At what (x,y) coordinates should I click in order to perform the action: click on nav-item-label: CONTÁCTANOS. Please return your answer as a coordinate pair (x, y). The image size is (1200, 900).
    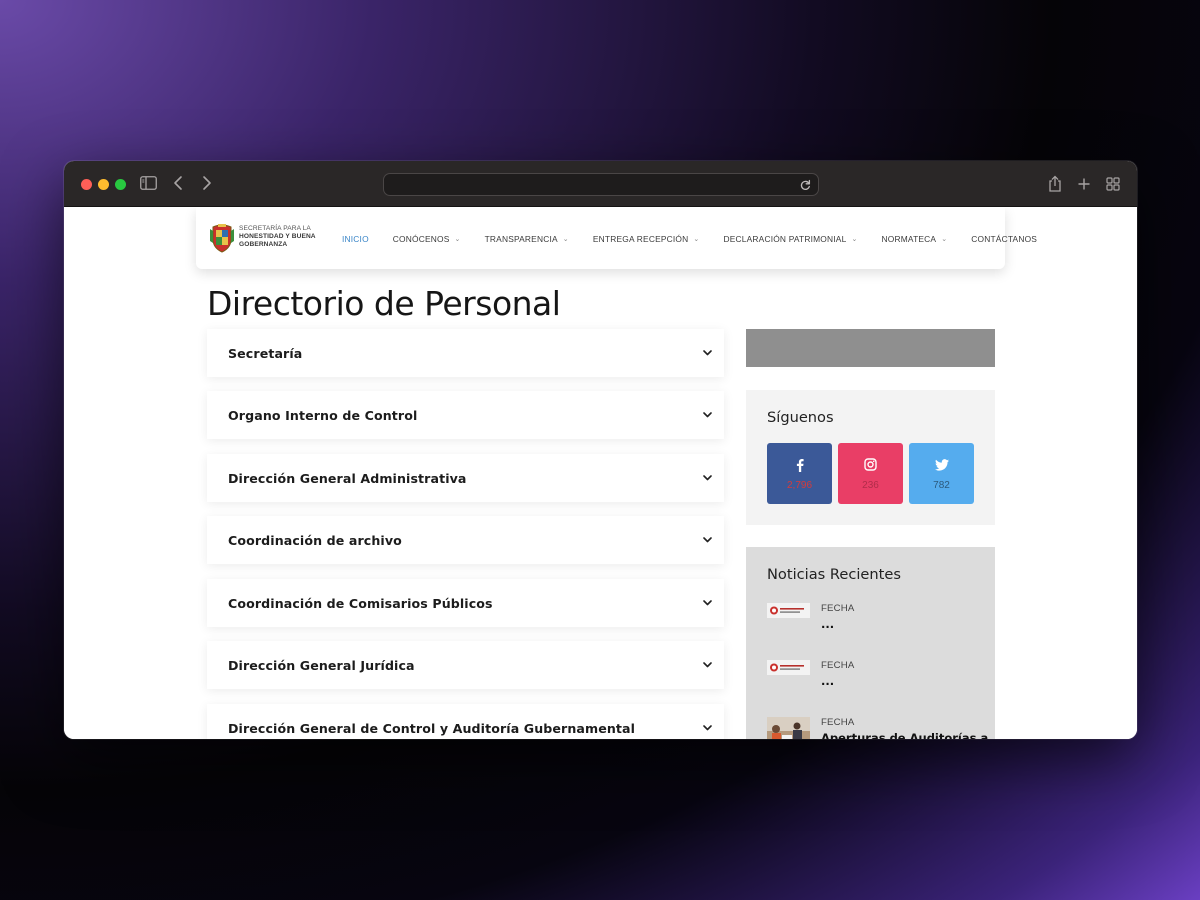
    Looking at the image, I should click on (1004, 238).